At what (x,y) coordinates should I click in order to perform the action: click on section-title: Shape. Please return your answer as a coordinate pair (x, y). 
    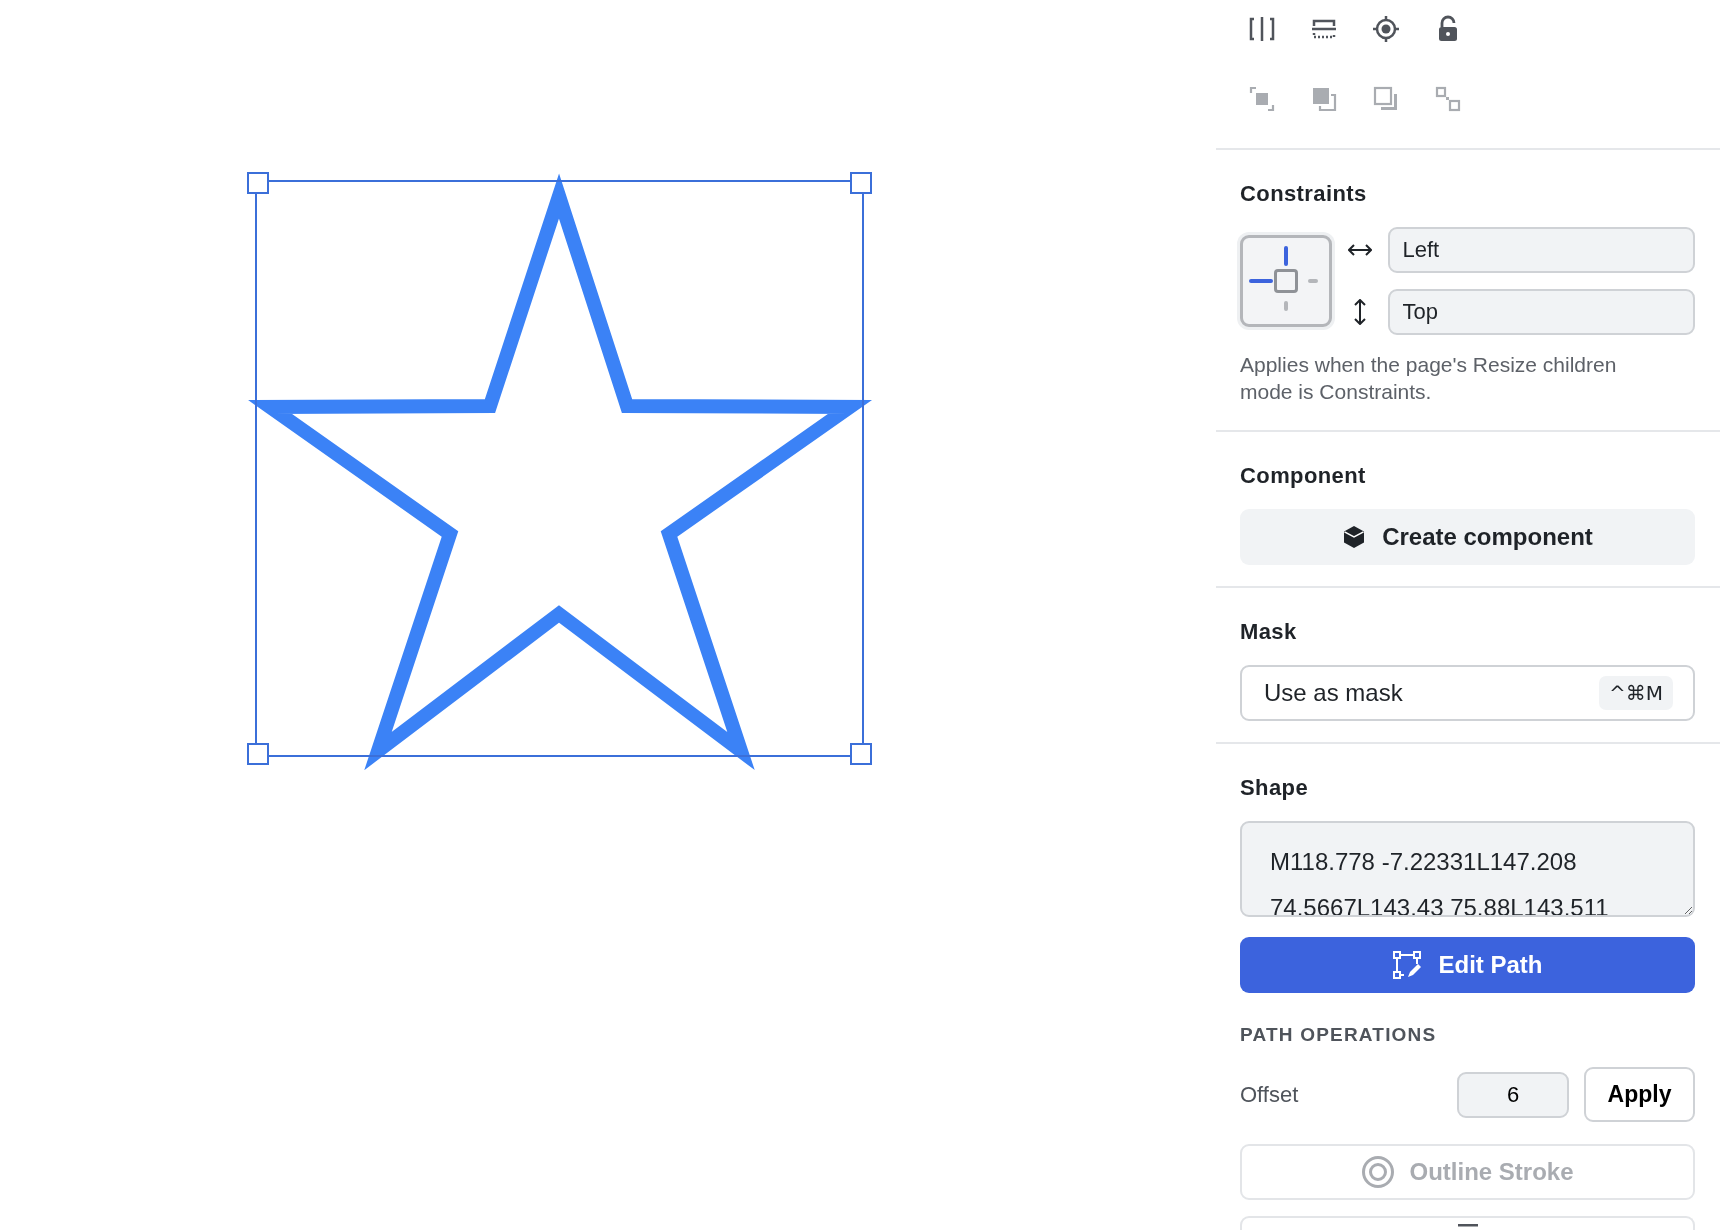
    Looking at the image, I should click on (1275, 787).